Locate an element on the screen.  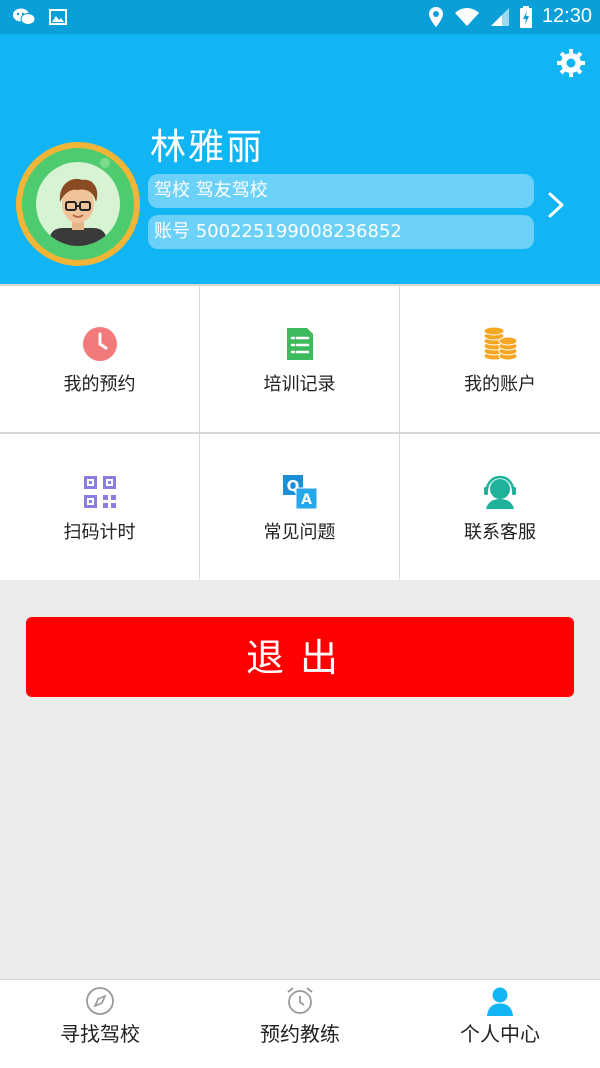
wifi-icon is located at coordinates (466, 16).